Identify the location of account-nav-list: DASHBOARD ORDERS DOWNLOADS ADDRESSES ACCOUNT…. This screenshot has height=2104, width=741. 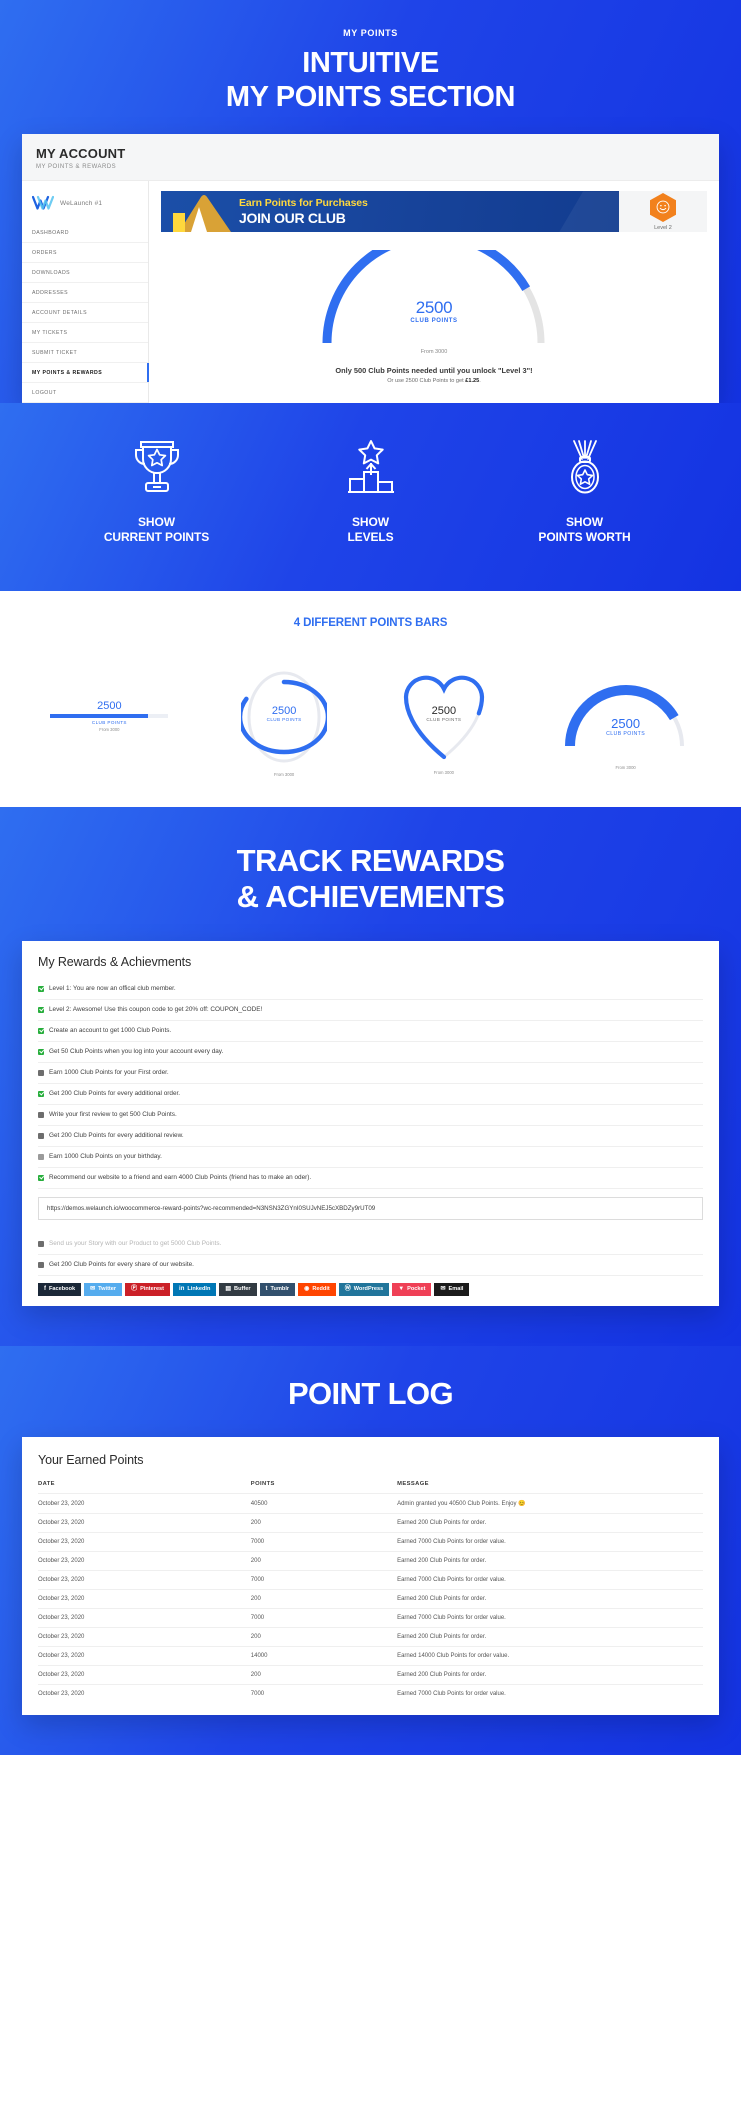
(85, 313).